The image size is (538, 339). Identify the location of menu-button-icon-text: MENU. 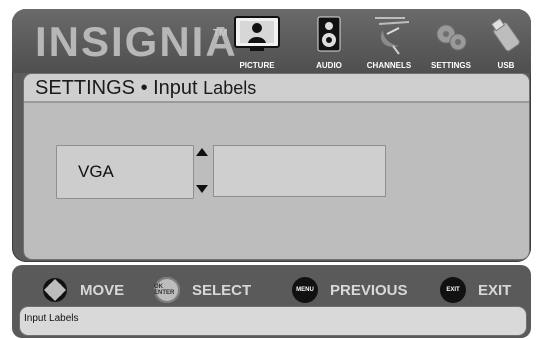
(305, 290).